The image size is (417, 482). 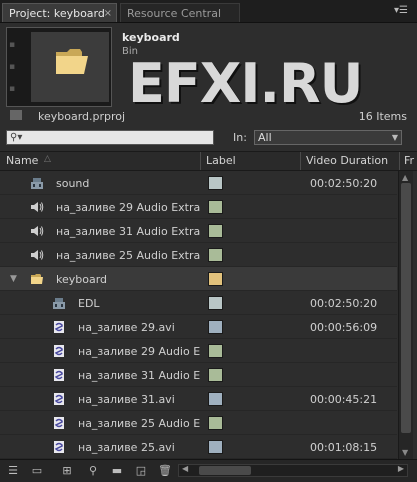 I want to click on item-name: на_заливе 31 Audio Extra, so click(x=128, y=231).